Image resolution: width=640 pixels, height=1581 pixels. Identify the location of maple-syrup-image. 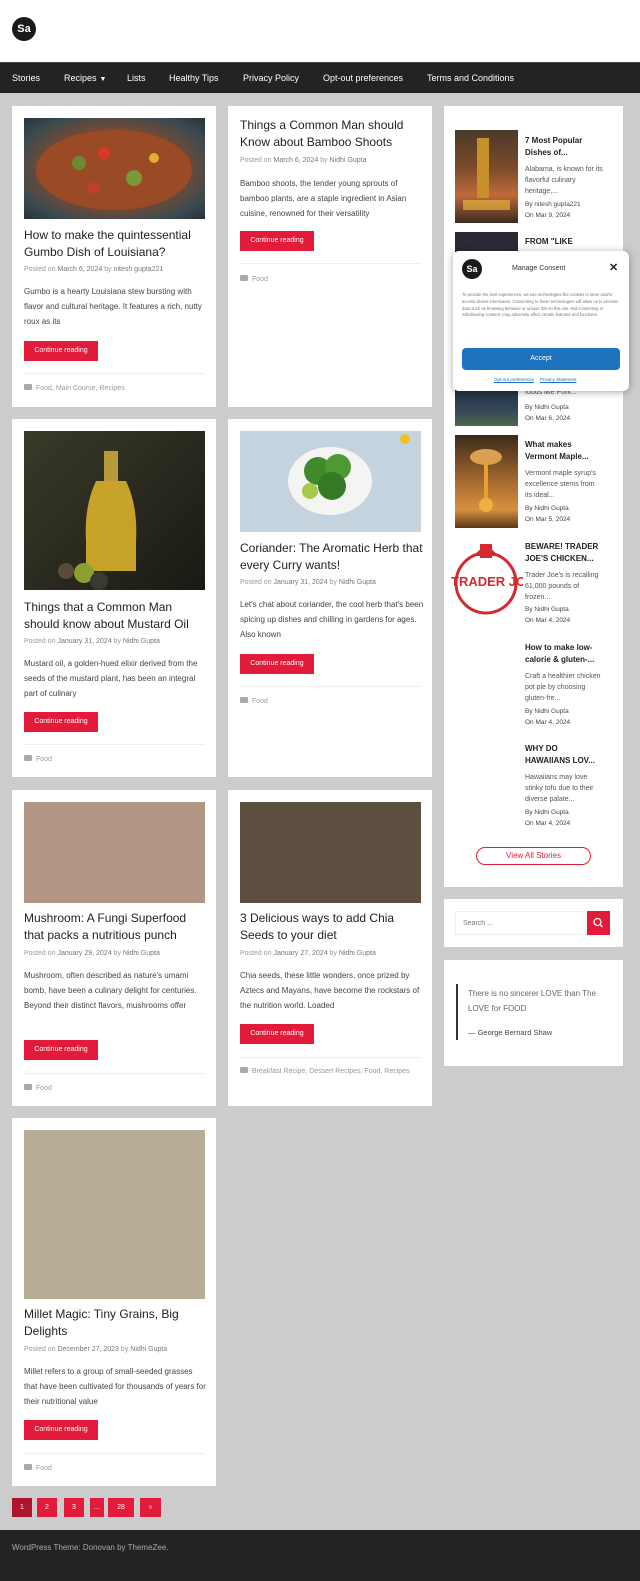
(486, 480).